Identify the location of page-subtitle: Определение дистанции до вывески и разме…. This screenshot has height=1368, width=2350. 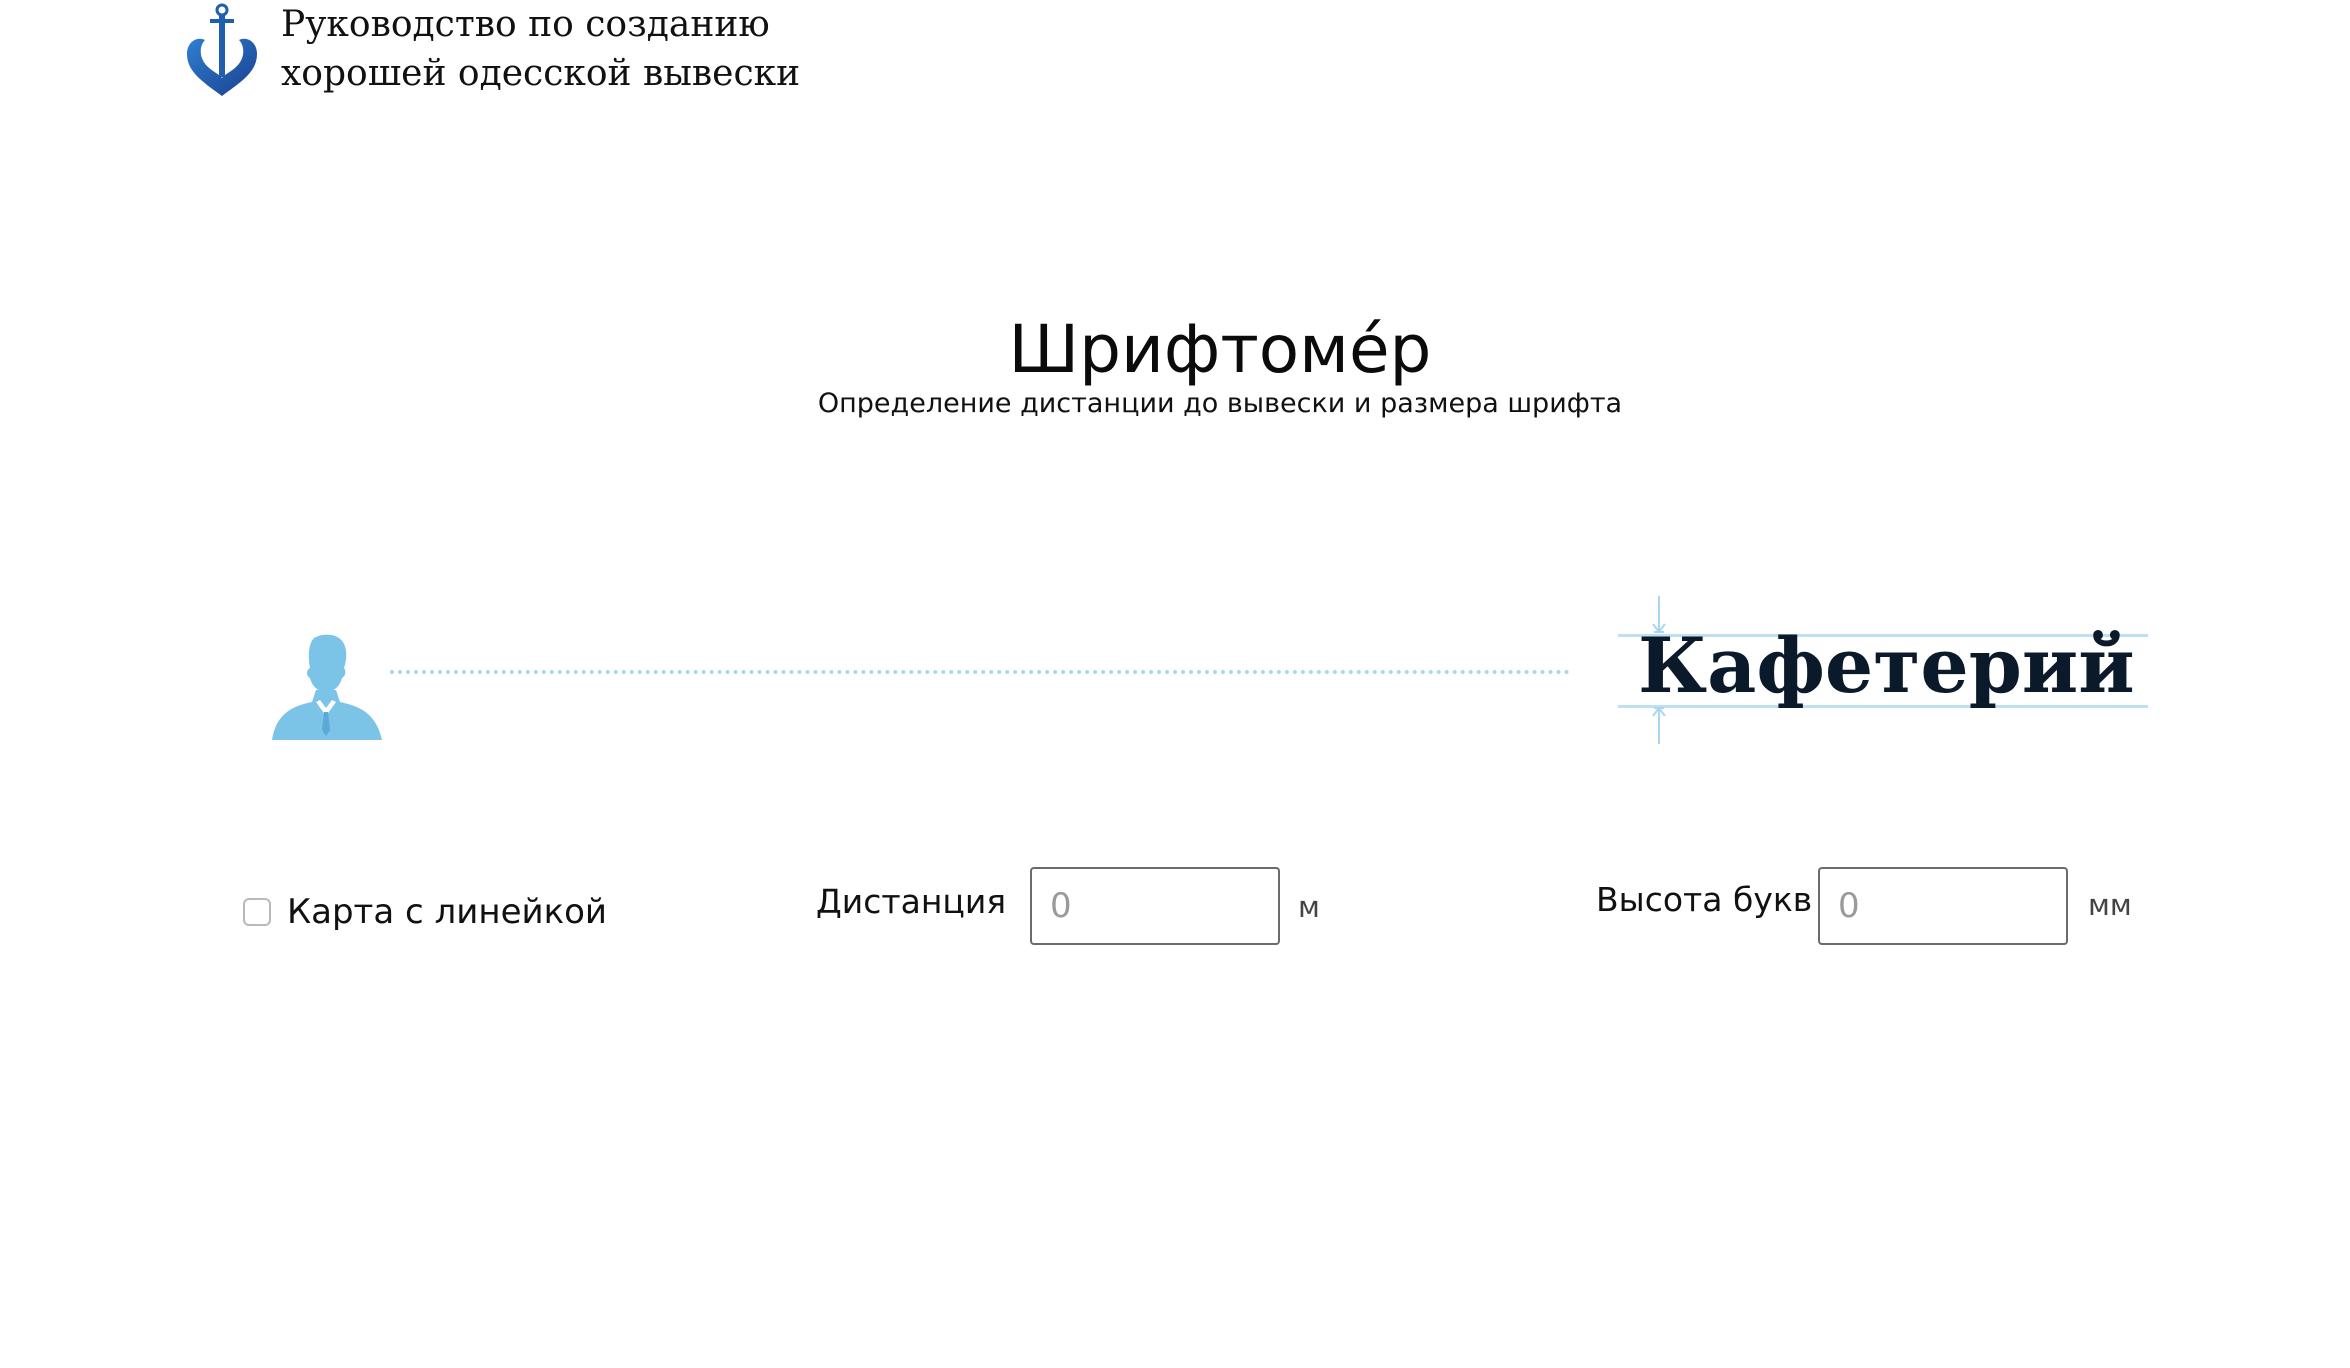
(1220, 403).